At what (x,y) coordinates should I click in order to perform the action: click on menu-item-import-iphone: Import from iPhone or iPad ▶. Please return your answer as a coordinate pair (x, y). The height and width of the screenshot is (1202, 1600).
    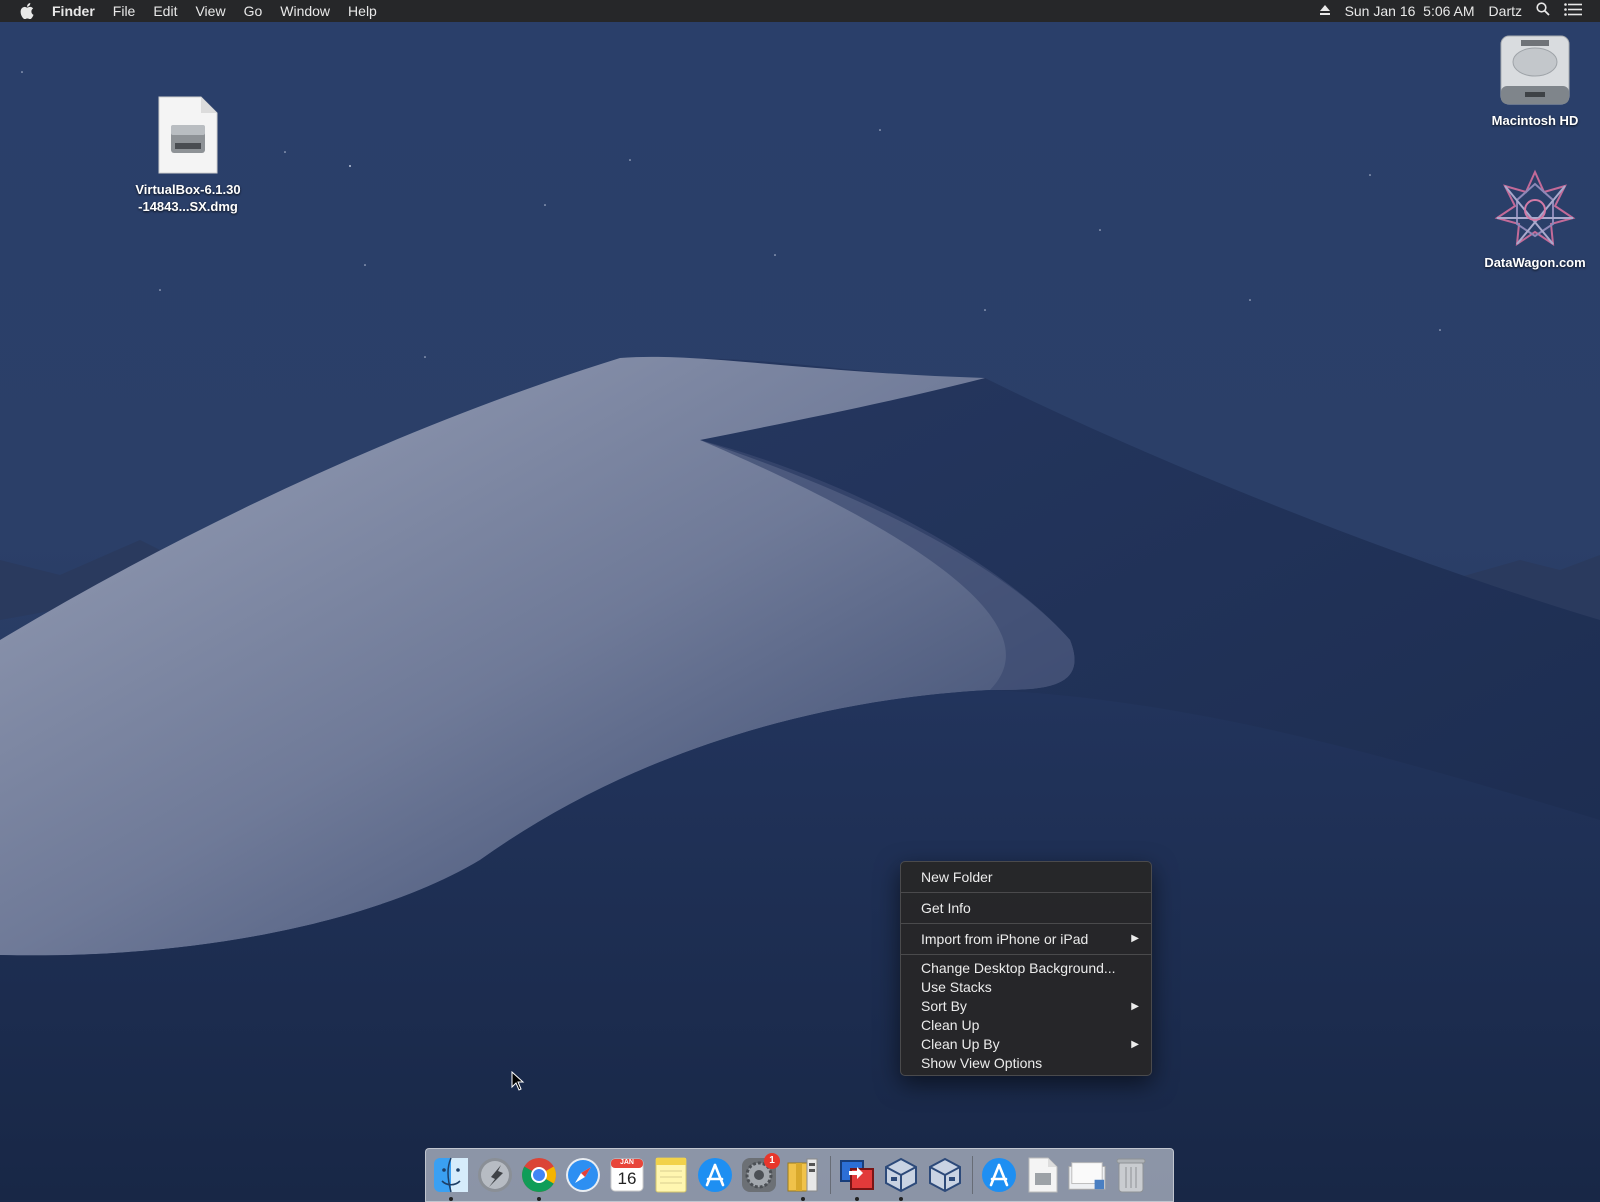
    Looking at the image, I should click on (1026, 939).